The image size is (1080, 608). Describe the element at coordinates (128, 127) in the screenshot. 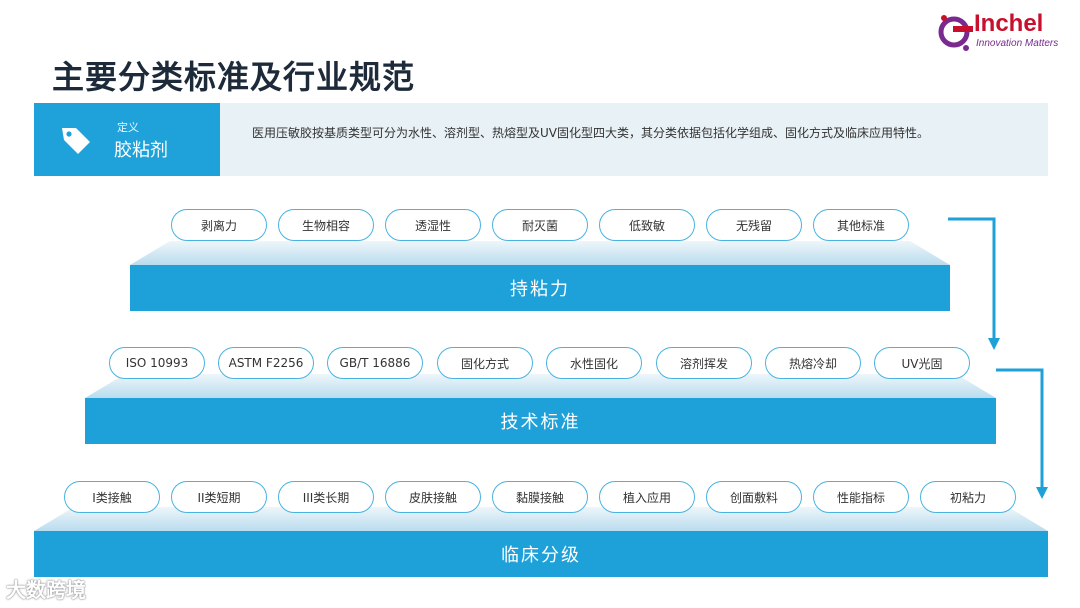

I see `definition-small-label: 定义` at that location.